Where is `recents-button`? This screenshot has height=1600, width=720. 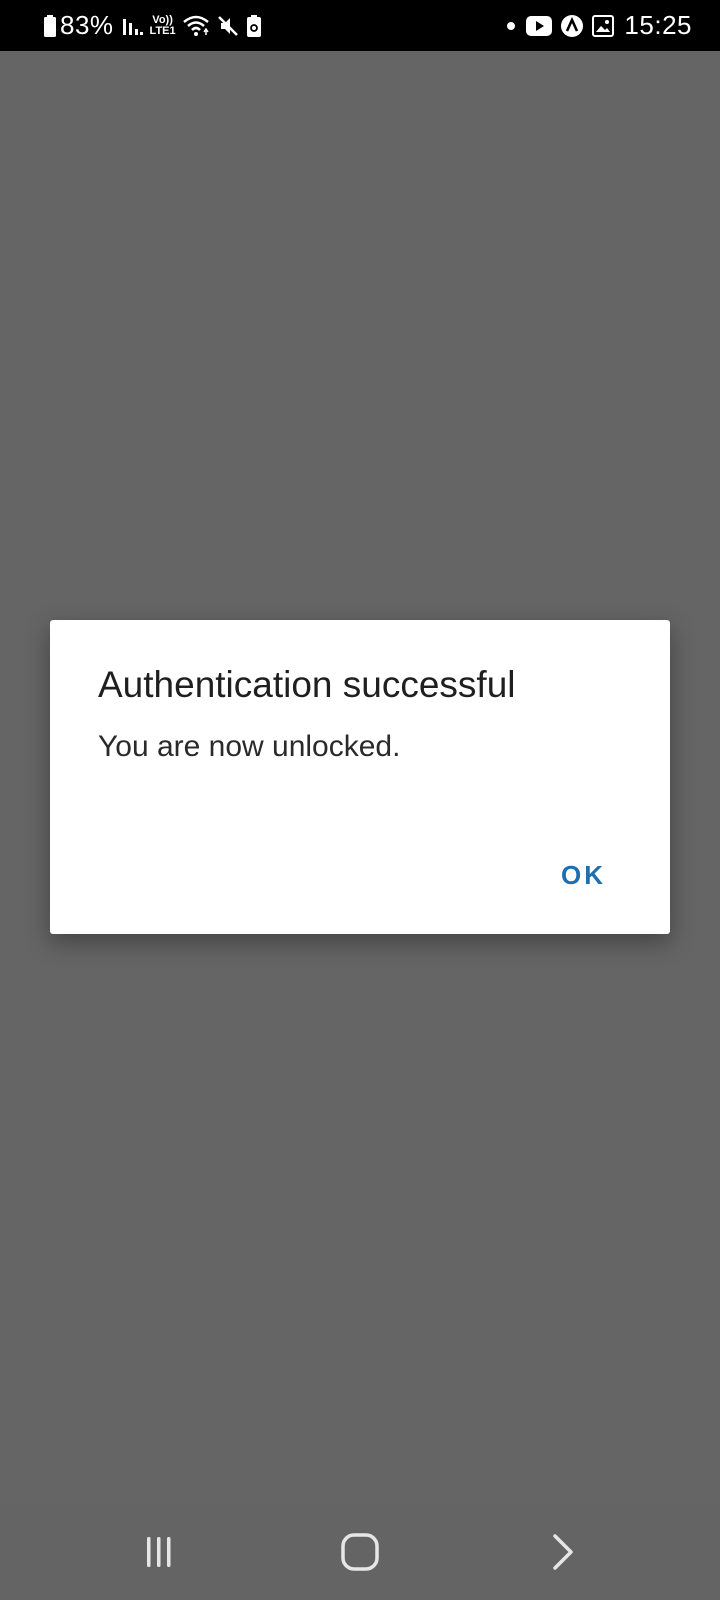 recents-button is located at coordinates (159, 1552).